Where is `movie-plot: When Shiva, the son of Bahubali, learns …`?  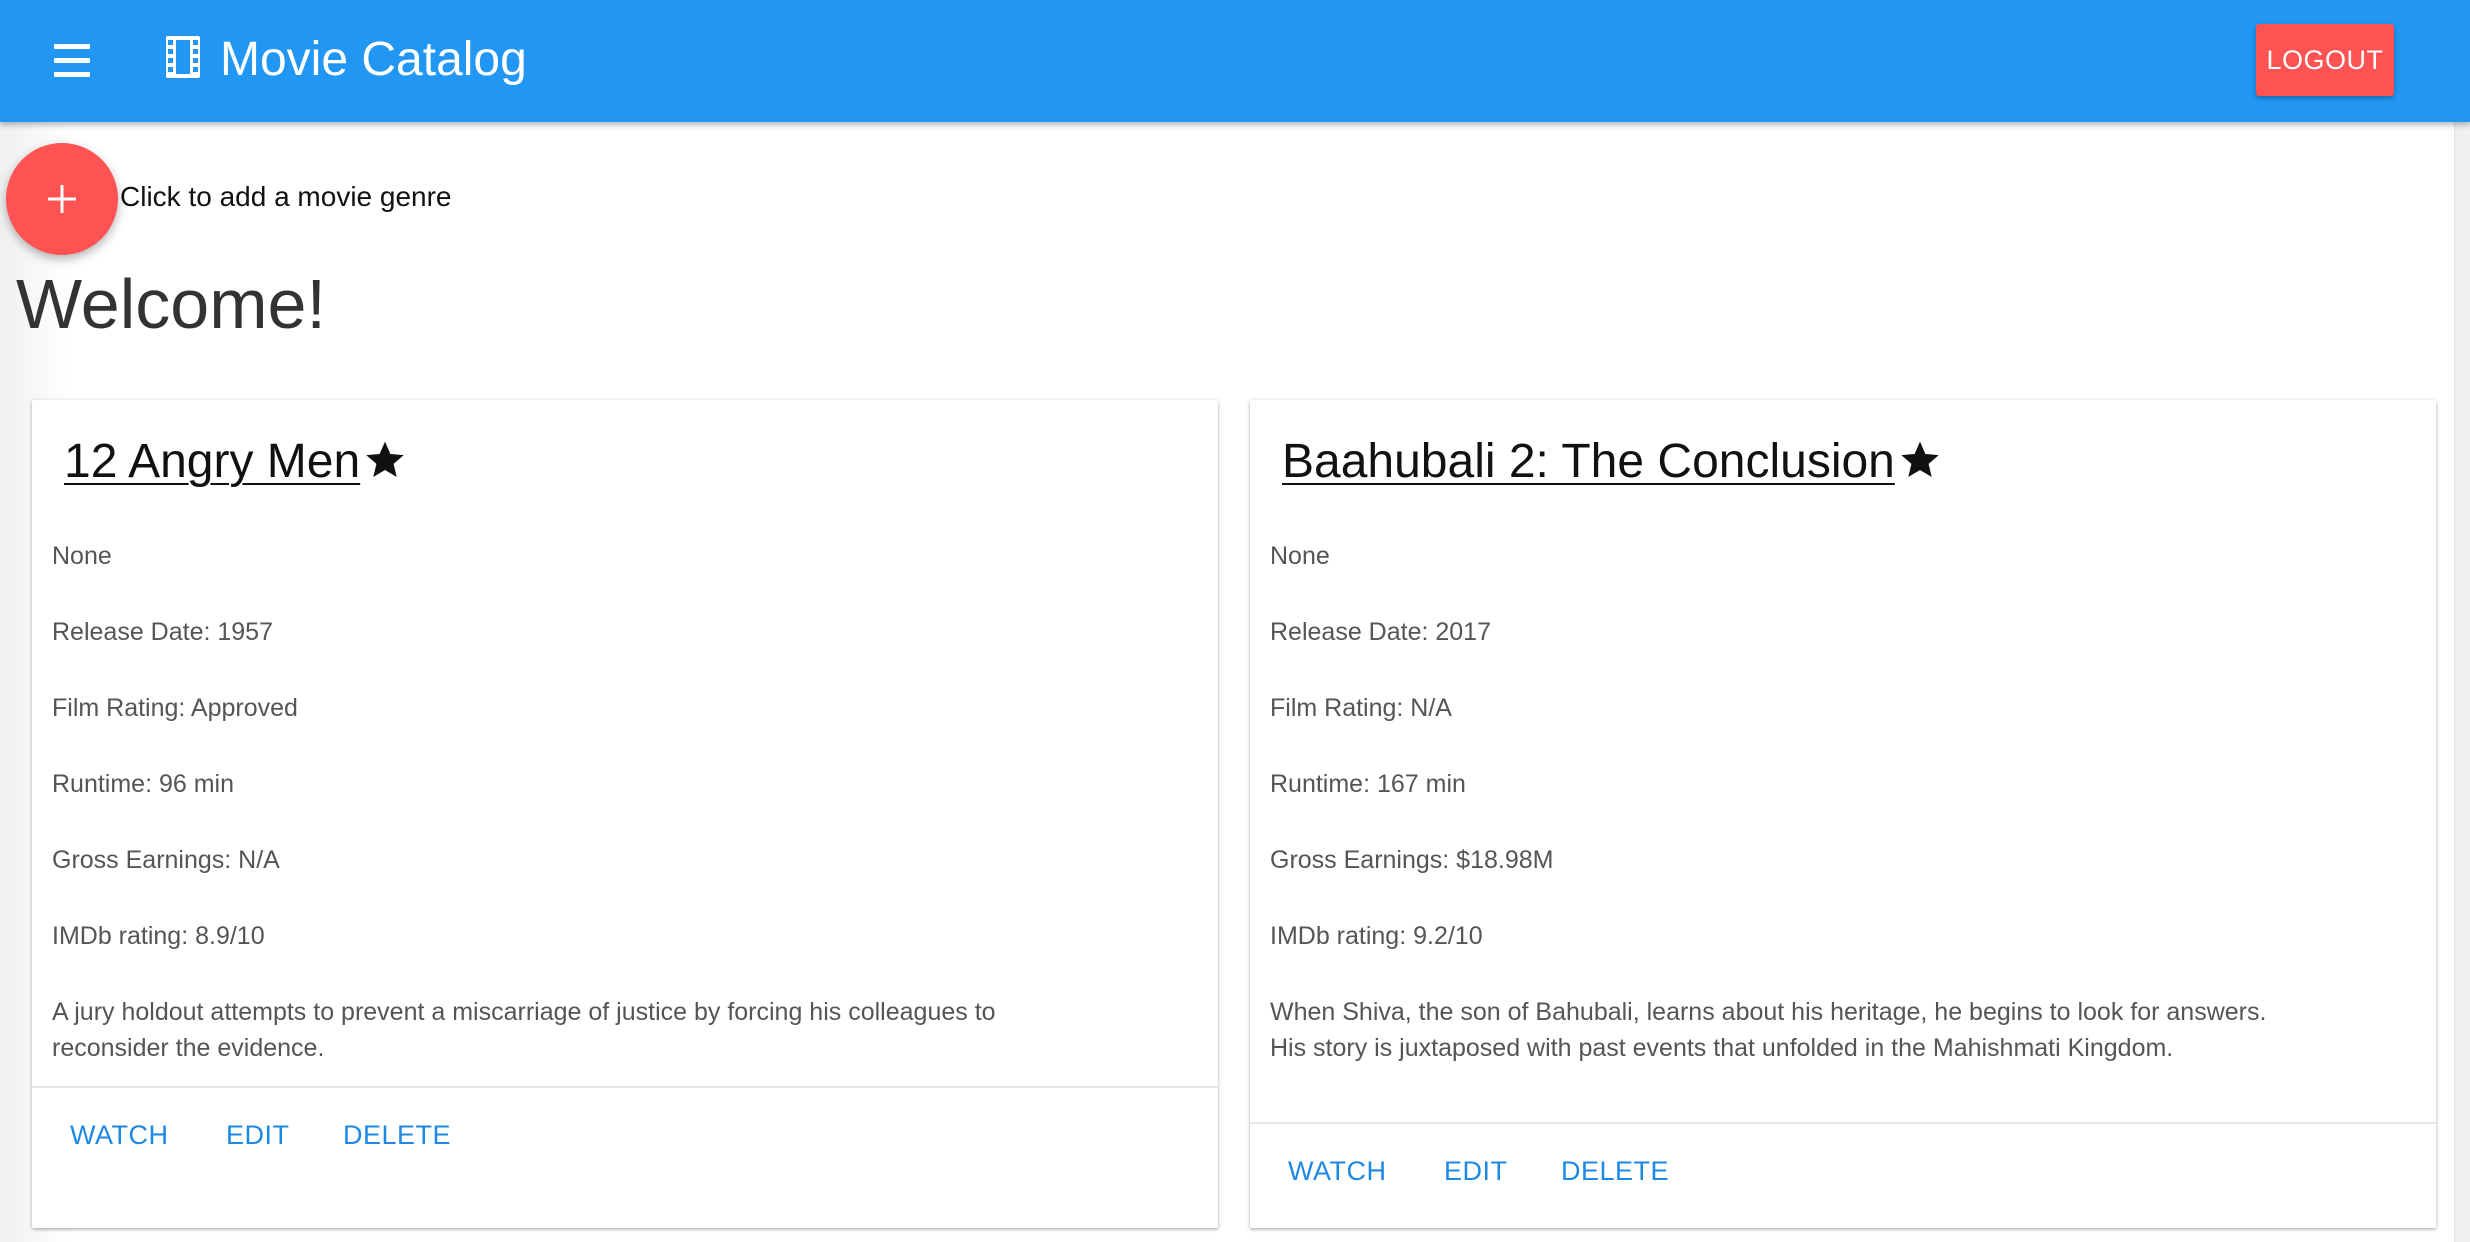 movie-plot: When Shiva, the son of Bahubali, learns … is located at coordinates (1768, 1030).